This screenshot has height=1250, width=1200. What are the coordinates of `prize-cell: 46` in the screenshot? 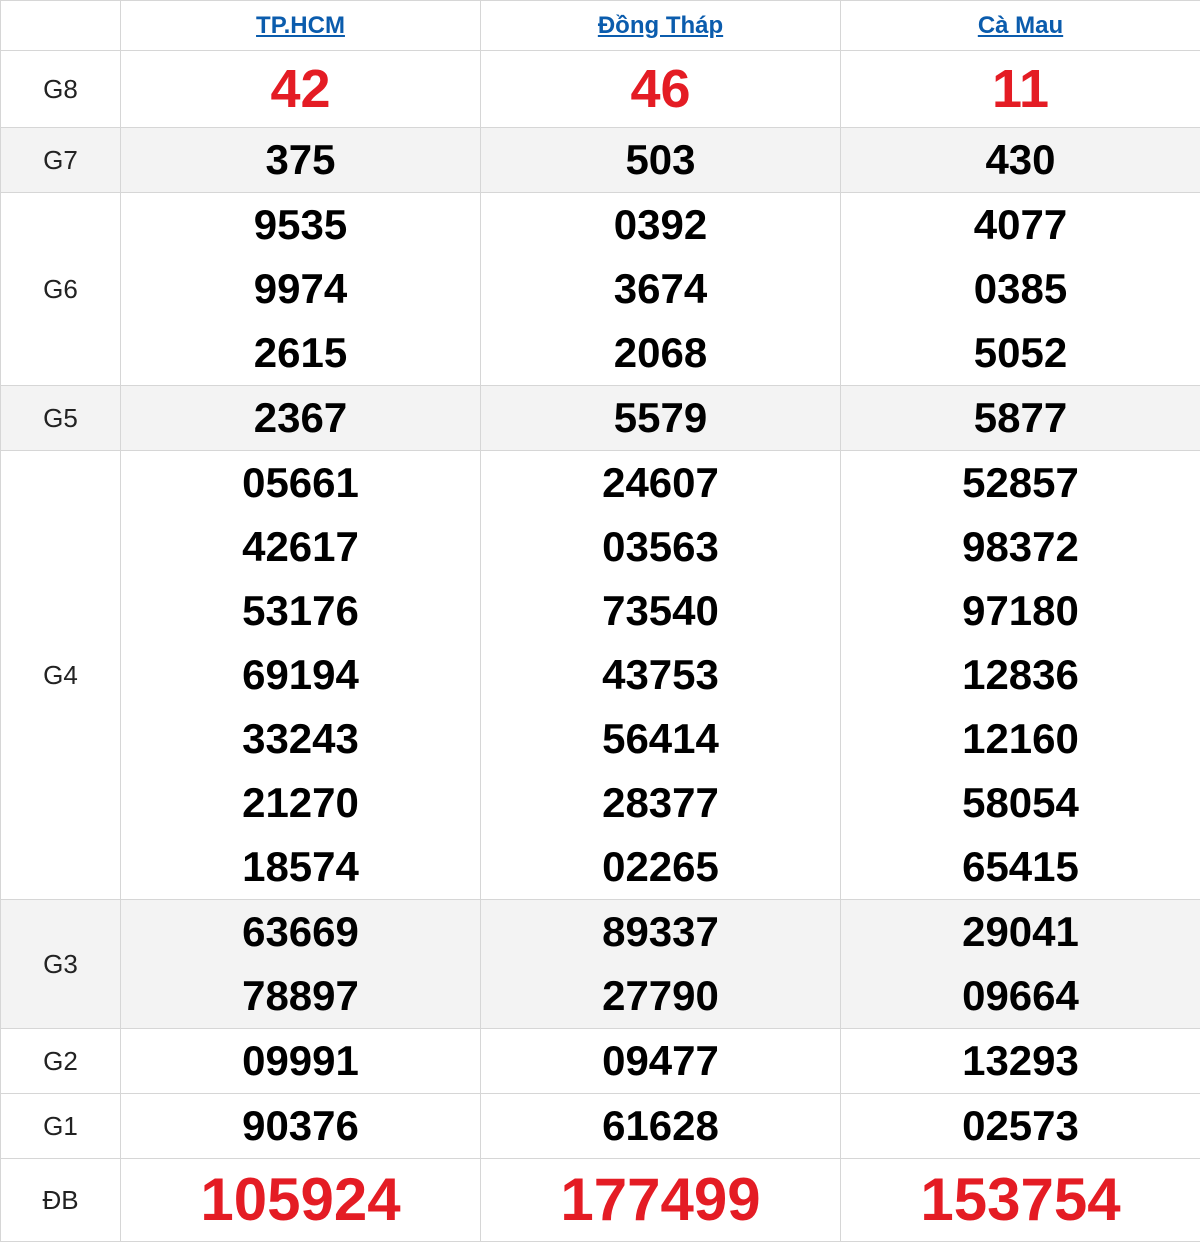 It's located at (660, 89).